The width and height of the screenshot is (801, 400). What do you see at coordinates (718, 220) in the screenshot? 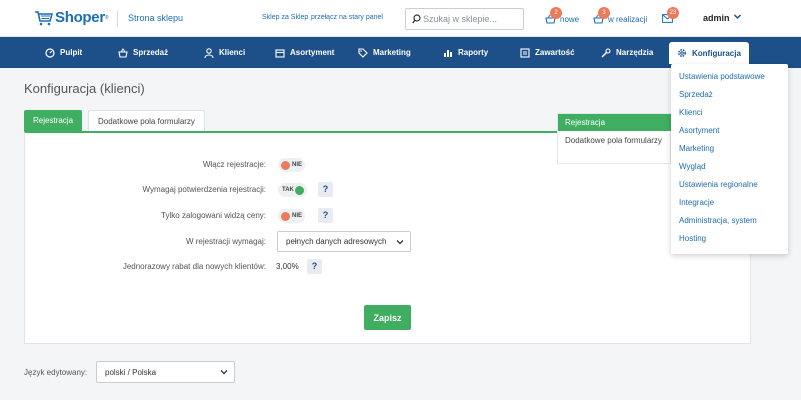
I see `menu-item-administracja-system: Administracja, system` at bounding box center [718, 220].